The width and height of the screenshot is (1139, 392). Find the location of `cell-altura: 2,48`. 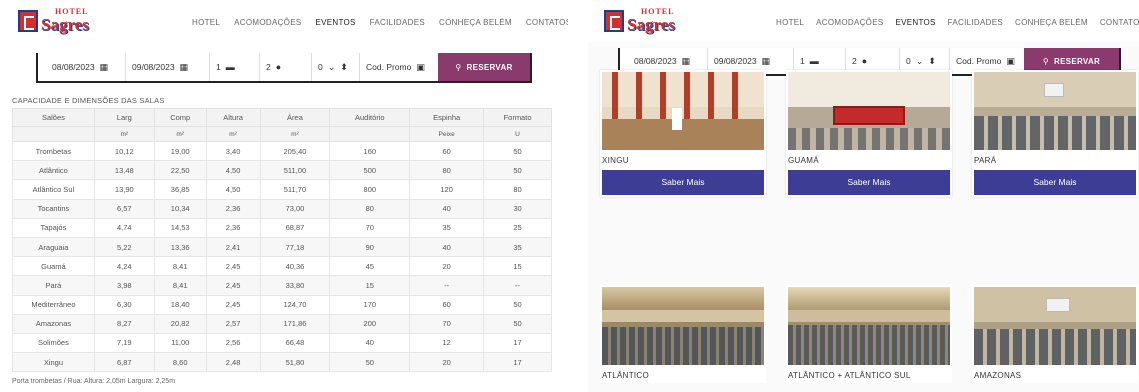

cell-altura: 2,48 is located at coordinates (233, 362).